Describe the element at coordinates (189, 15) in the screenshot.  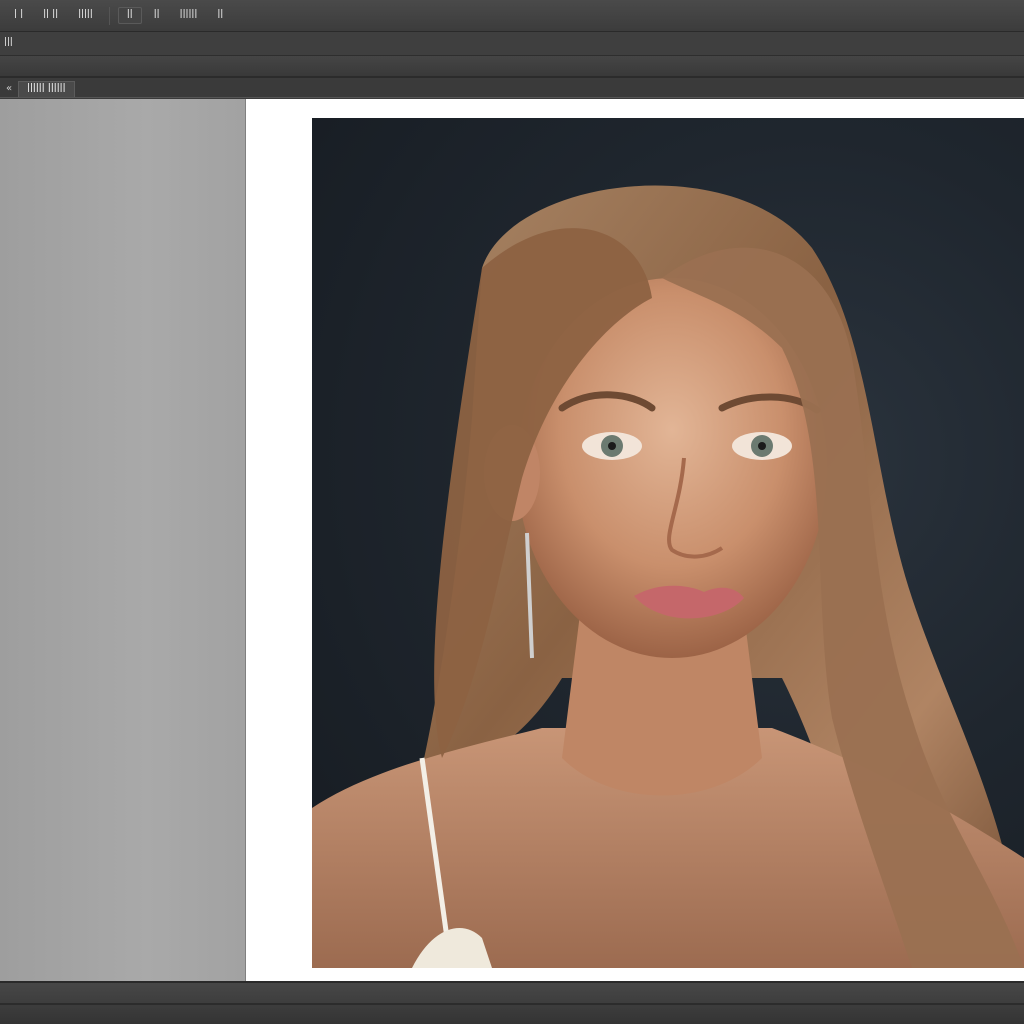
I see `menu-item-6: ꟾꟾꟾꟾꟾꟾ` at that location.